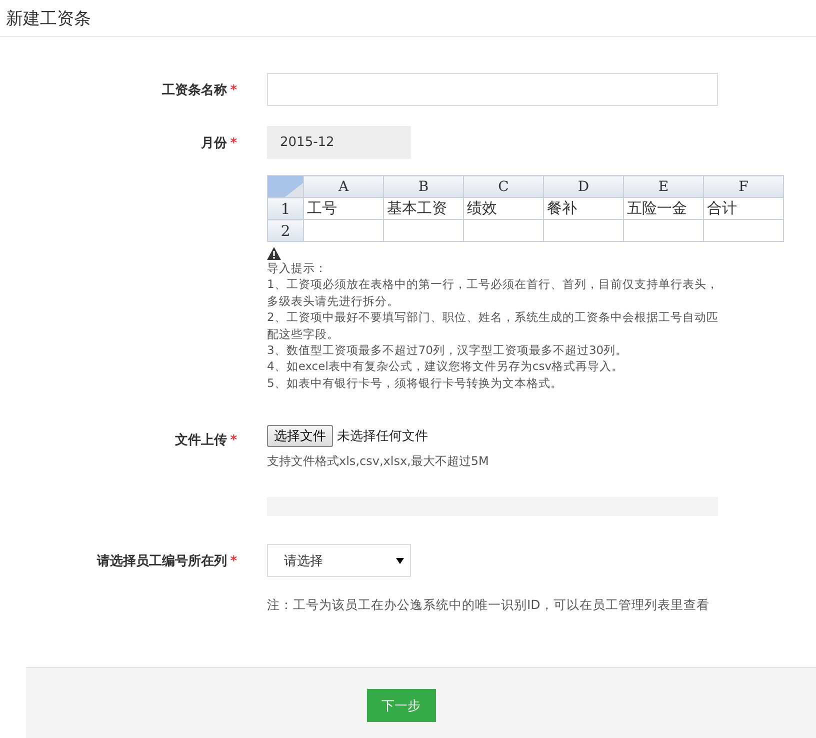 This screenshot has width=816, height=738. Describe the element at coordinates (424, 187) in the screenshot. I see `column-header: B` at that location.